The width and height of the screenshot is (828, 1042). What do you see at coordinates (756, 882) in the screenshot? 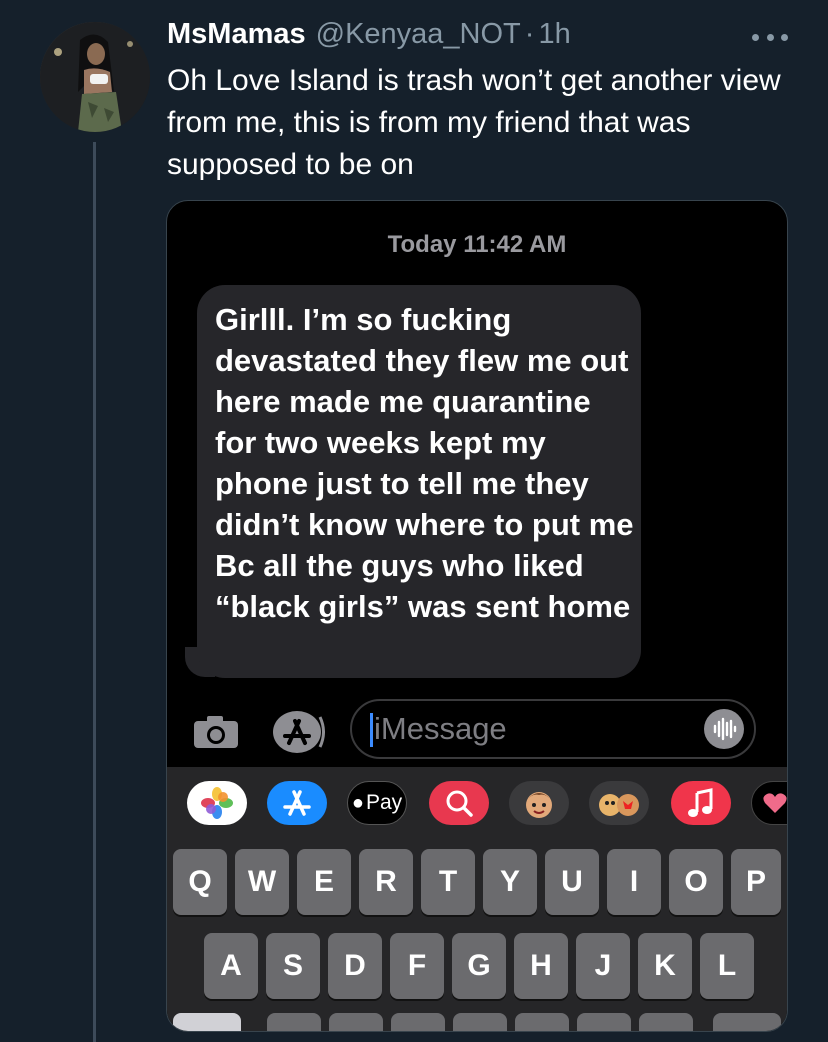
I see `key-p: P` at bounding box center [756, 882].